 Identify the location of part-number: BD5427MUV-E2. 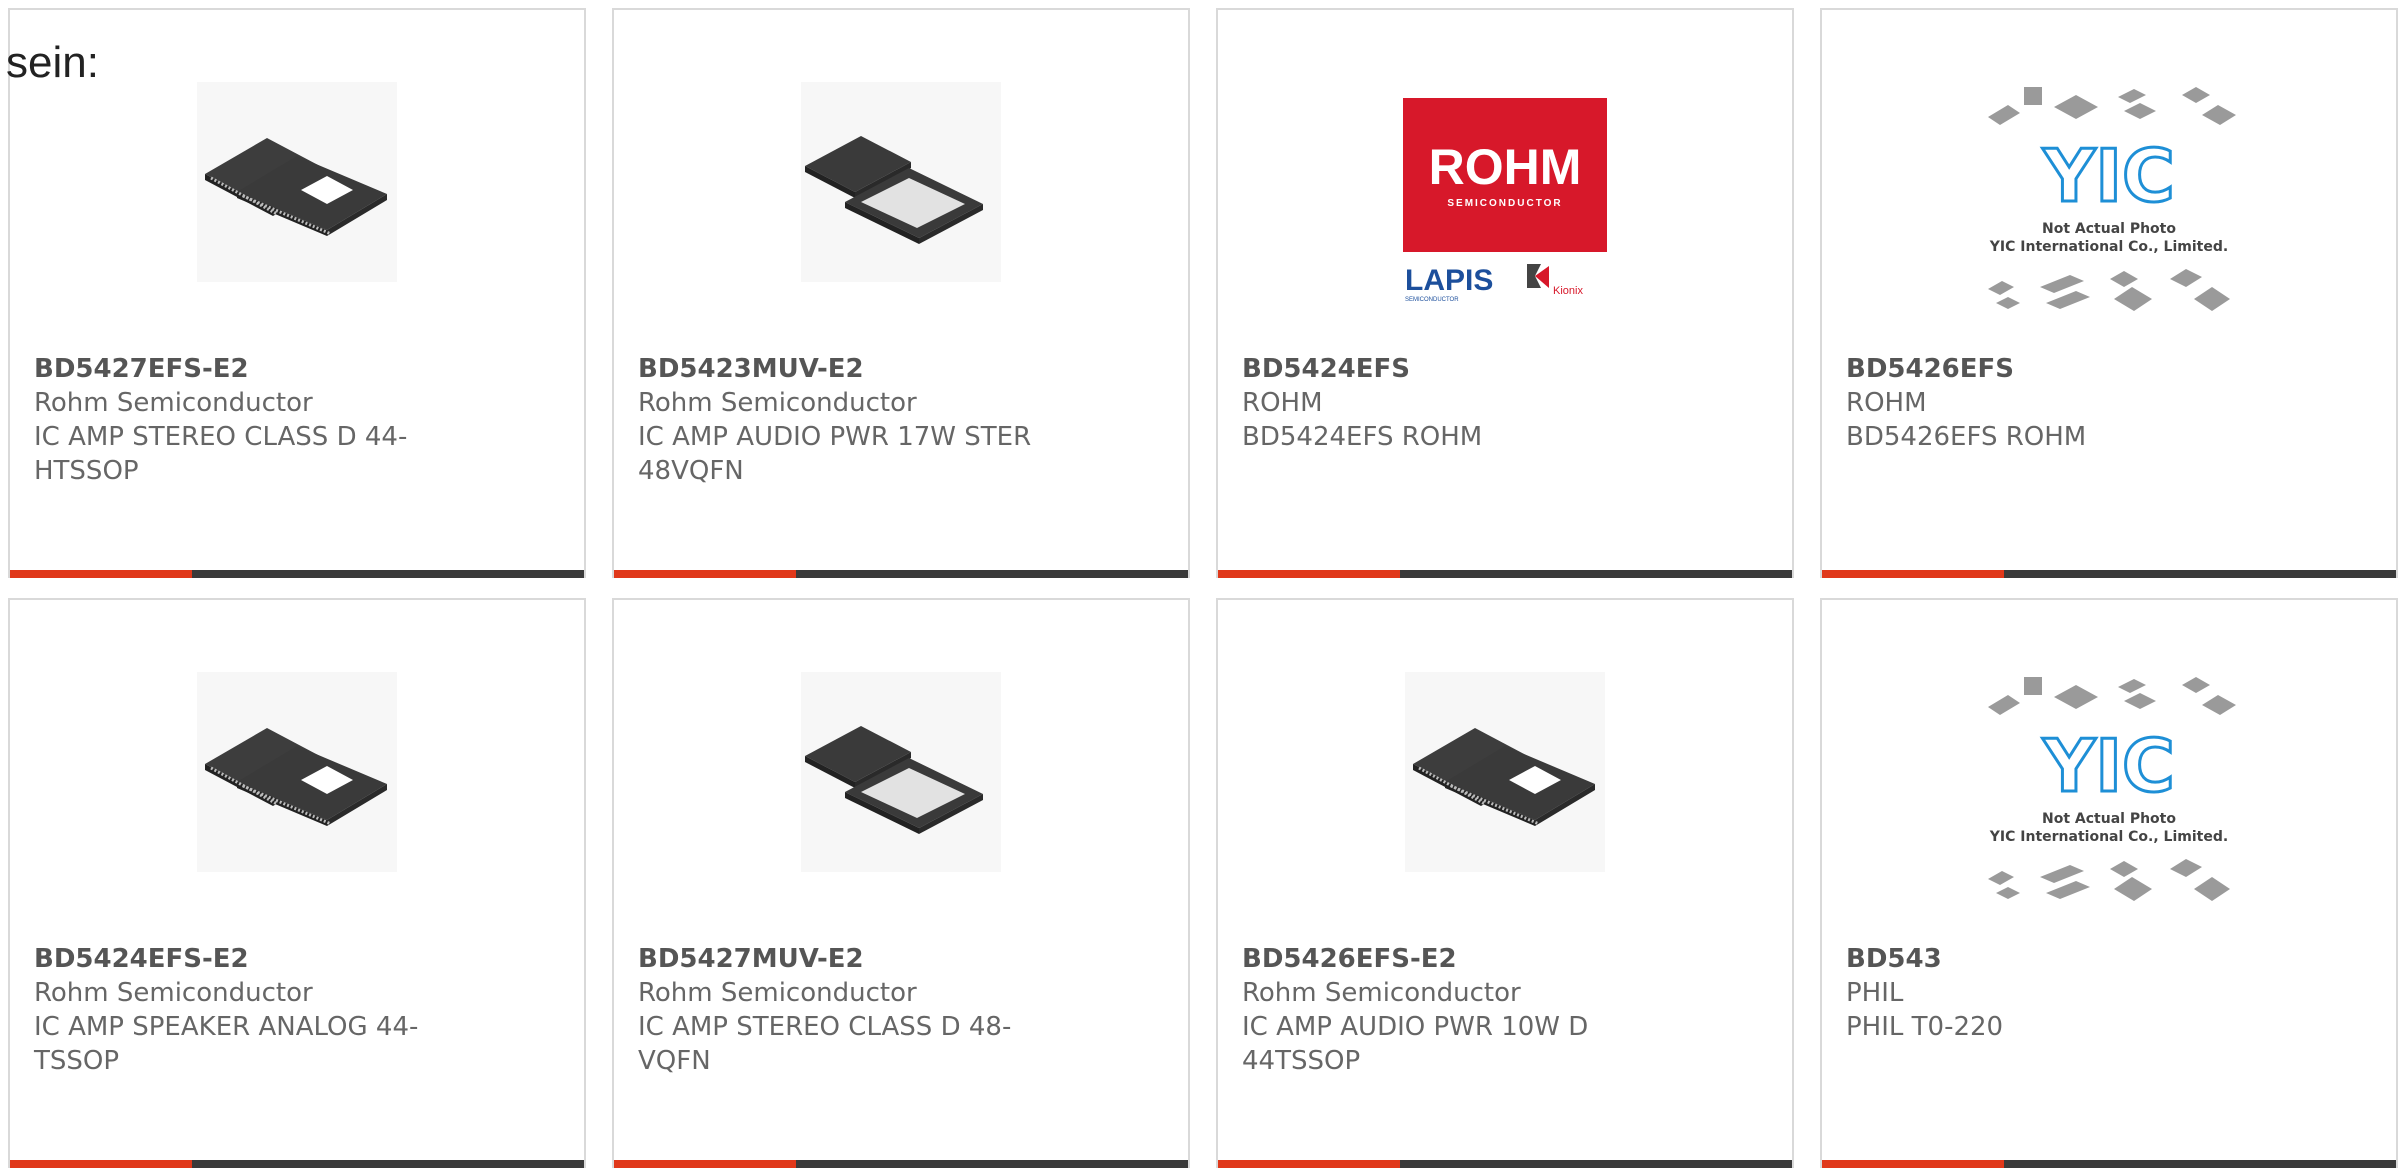
(848, 959).